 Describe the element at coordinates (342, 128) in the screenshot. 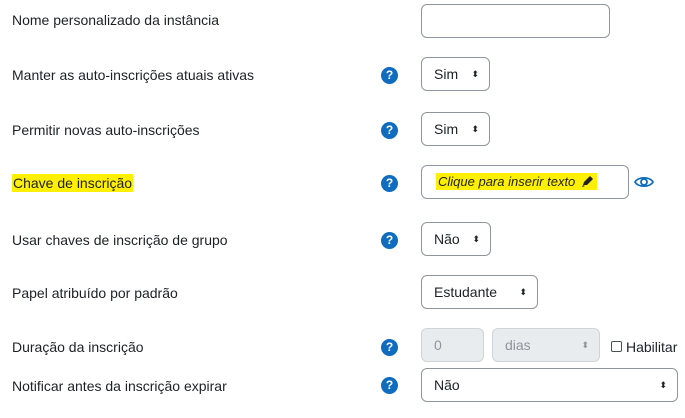

I see `allow-new-row: Permitir novas auto-inscrições ? Sim ⬍` at that location.